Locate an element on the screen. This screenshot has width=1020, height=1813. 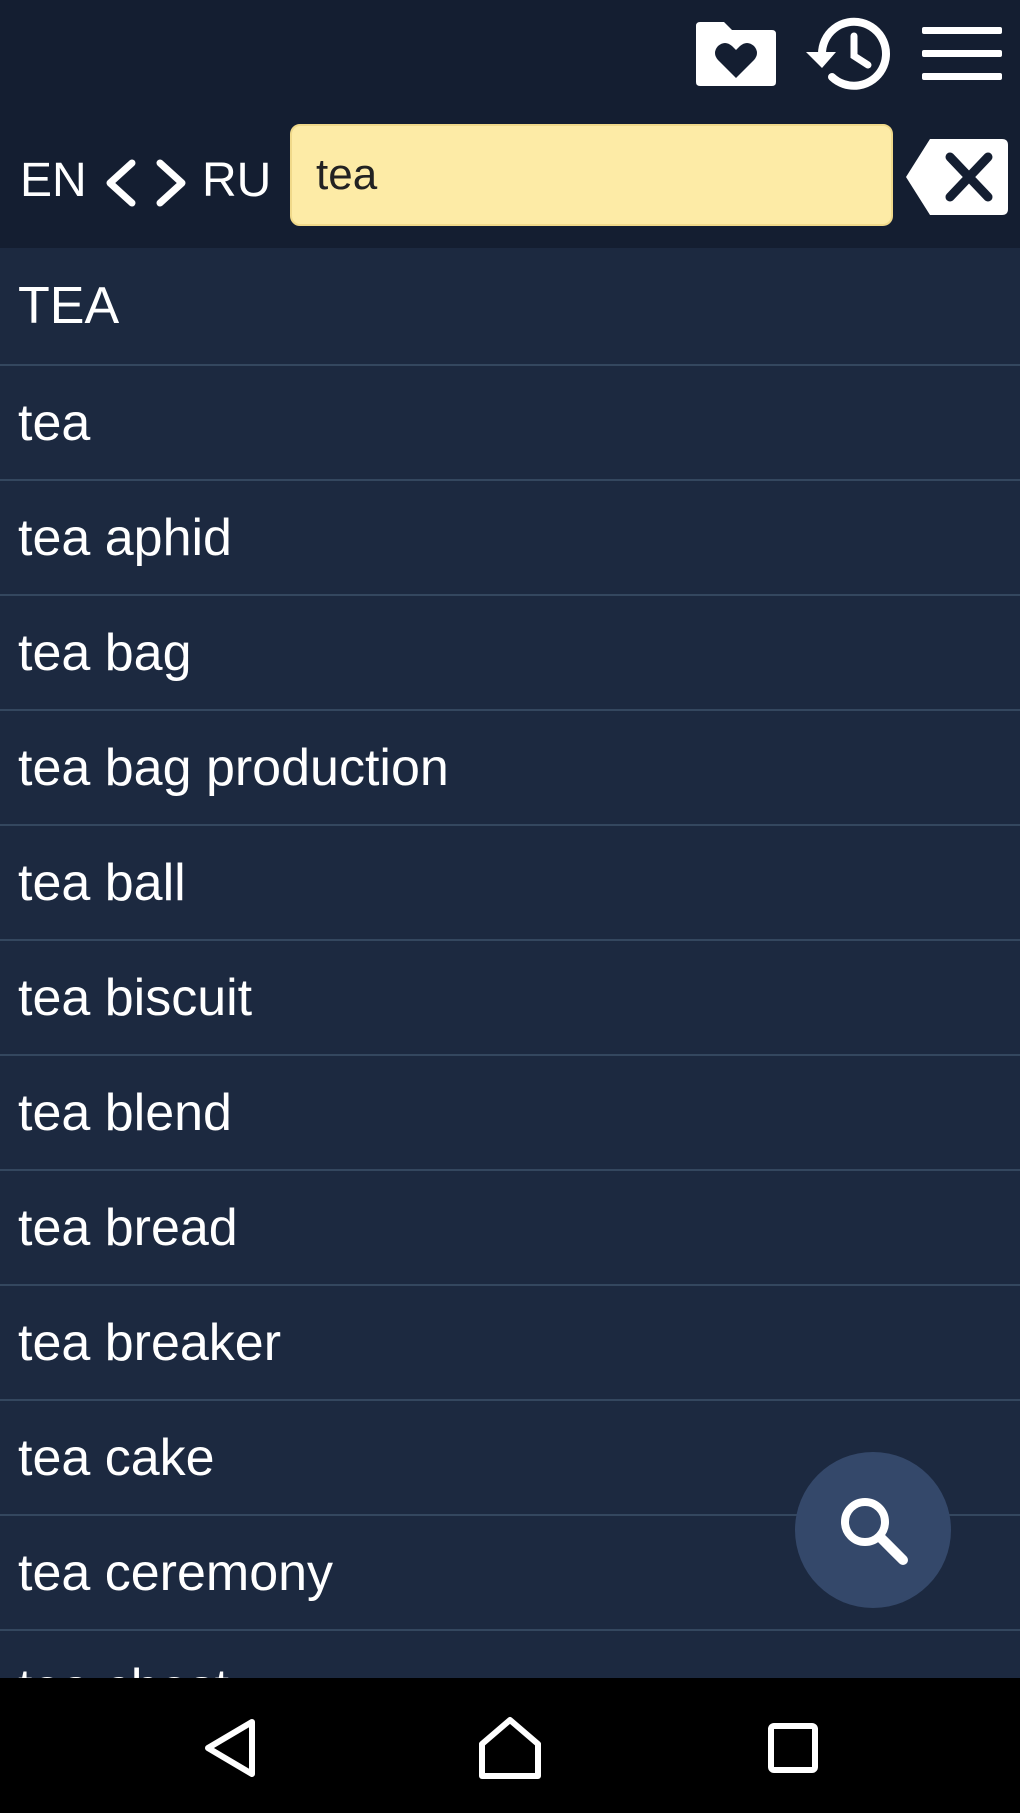
search-bar: EN RU tea is located at coordinates (510, 180).